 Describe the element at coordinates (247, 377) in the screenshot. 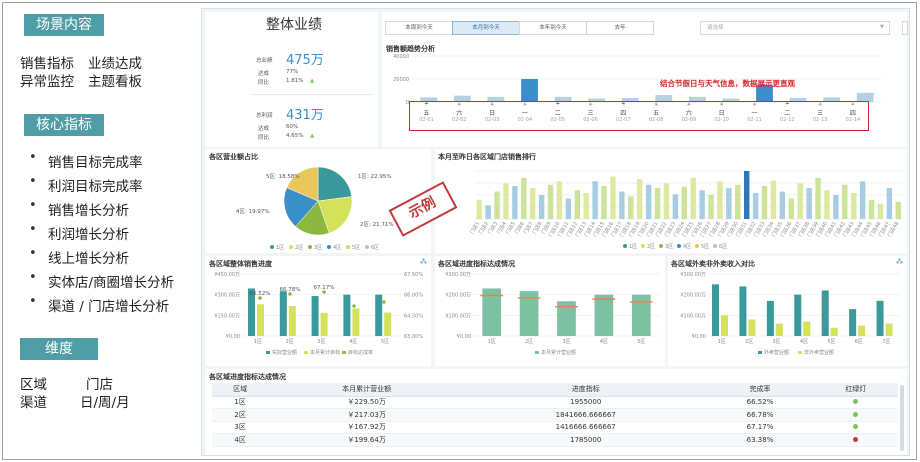

I see `table-title: 各区域进度指标达成情况` at that location.